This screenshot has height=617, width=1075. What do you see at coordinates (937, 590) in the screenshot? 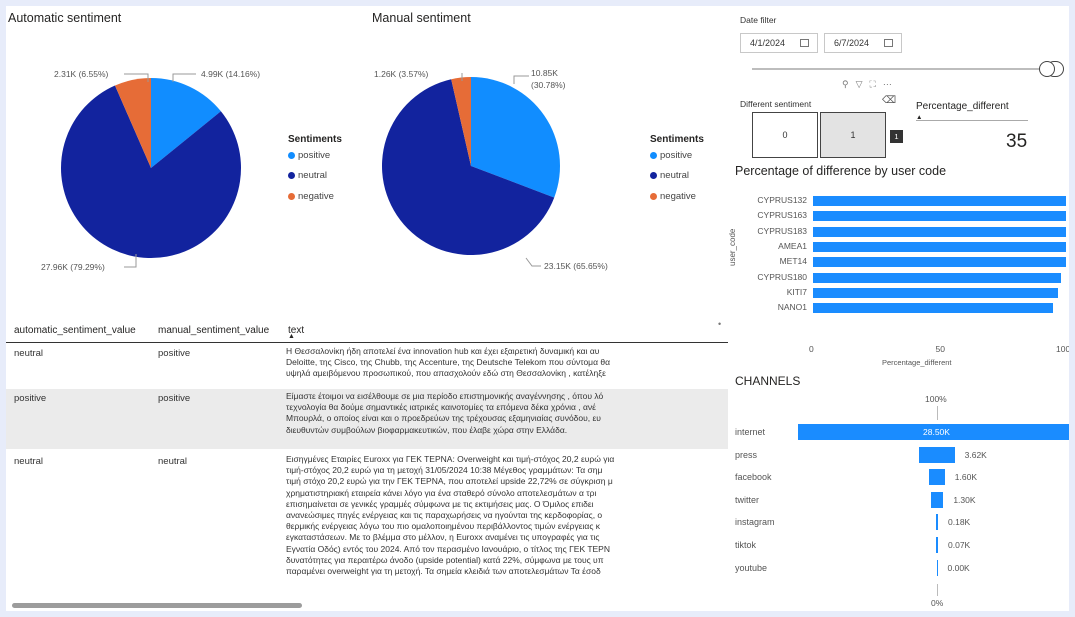
I see `channels-bottom-line` at bounding box center [937, 590].